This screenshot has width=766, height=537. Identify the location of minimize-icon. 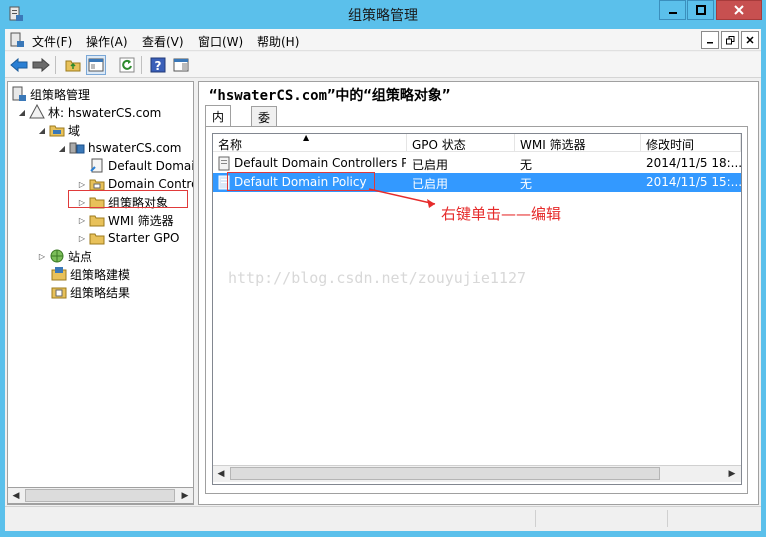
(672, 13).